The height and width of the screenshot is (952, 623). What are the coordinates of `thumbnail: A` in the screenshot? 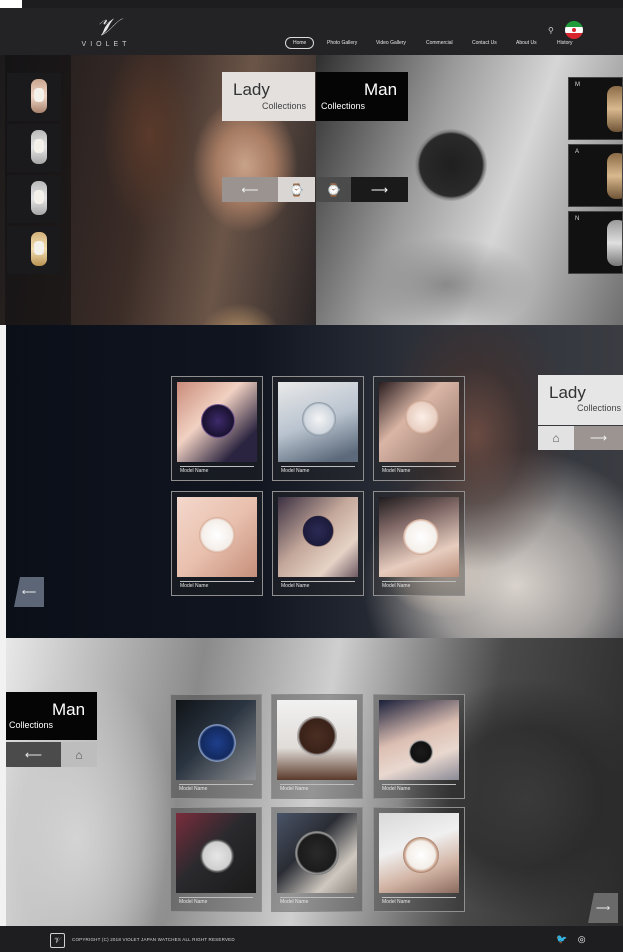 It's located at (595, 175).